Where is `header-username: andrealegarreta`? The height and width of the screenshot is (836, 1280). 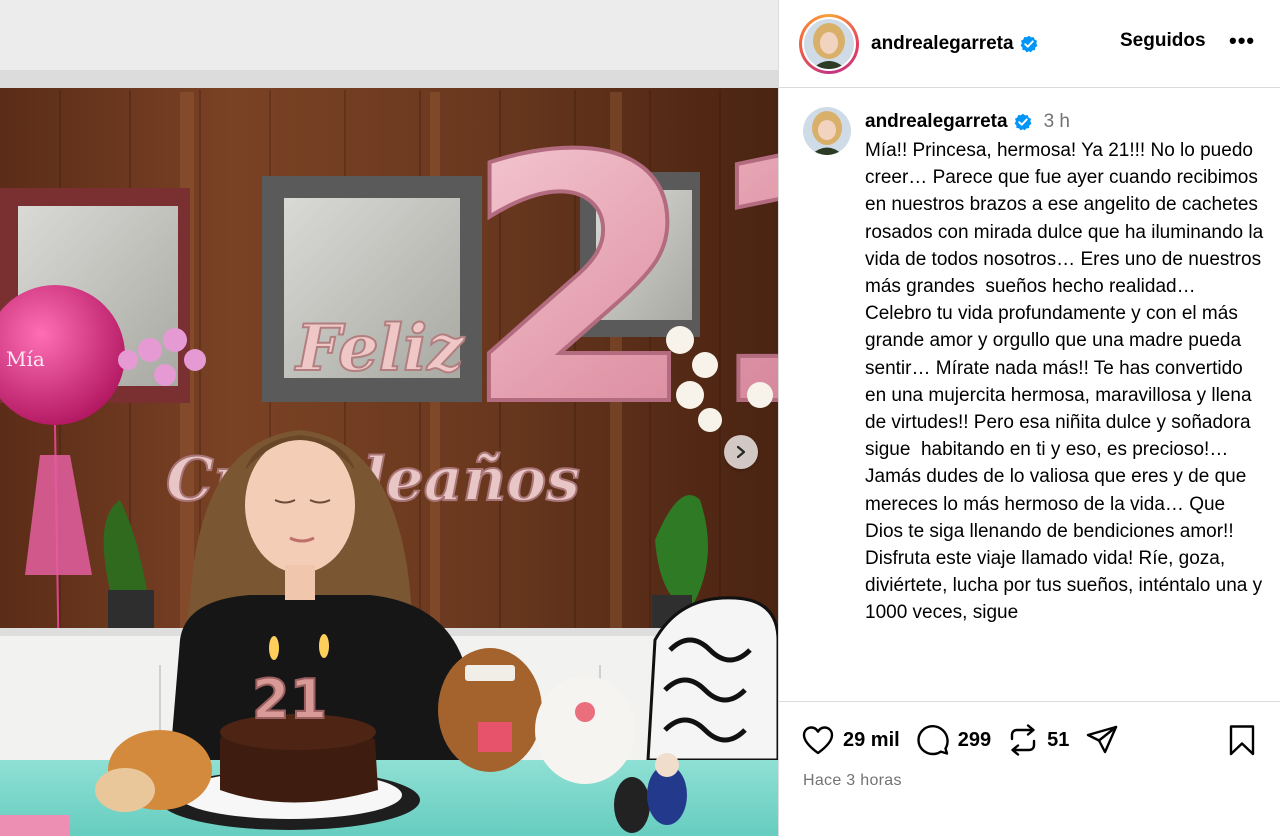
header-username: andrealegarreta is located at coordinates (942, 44).